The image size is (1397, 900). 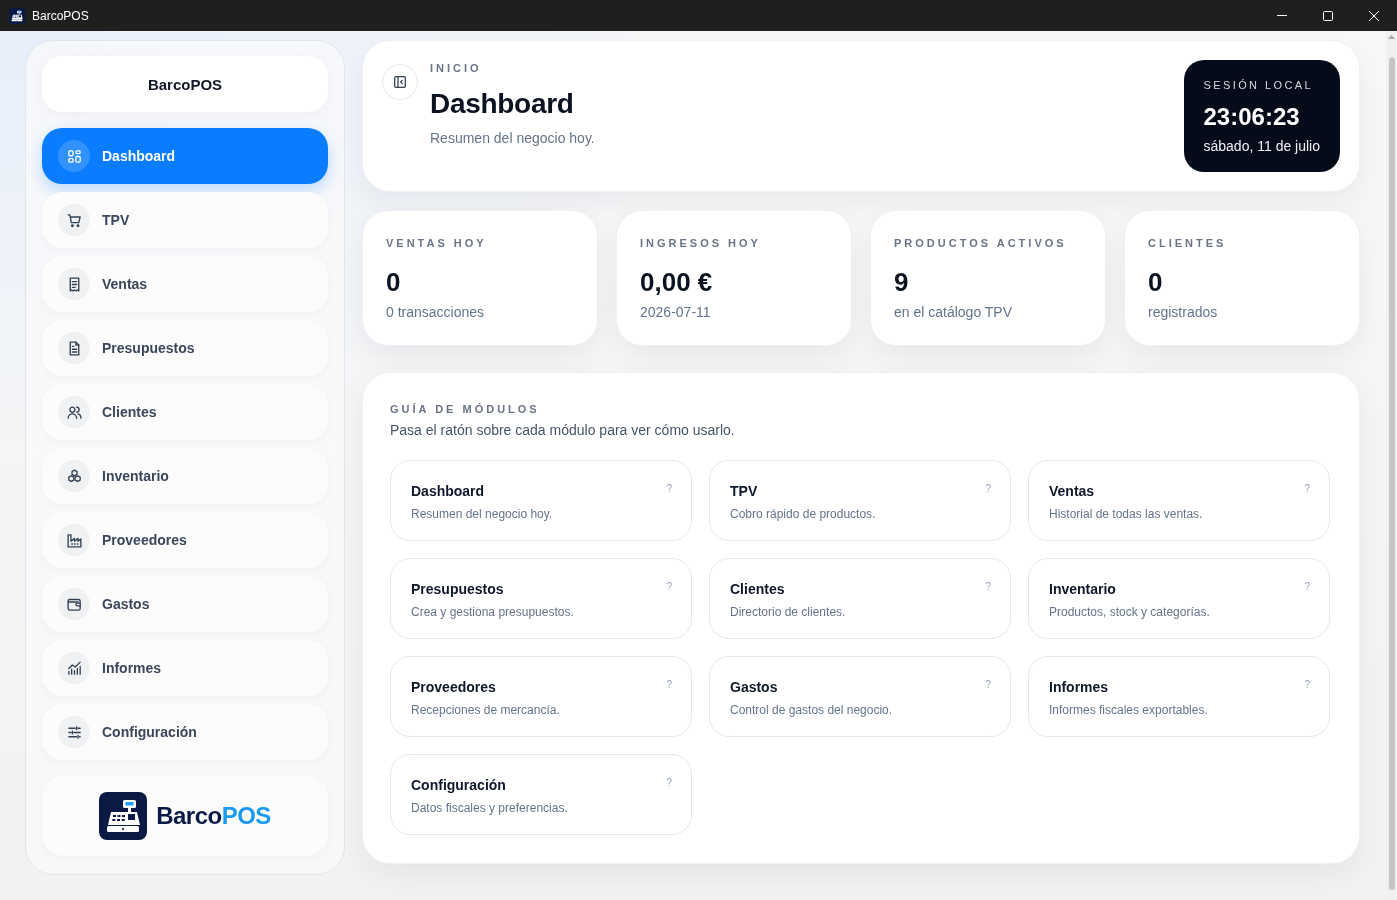 What do you see at coordinates (185, 156) in the screenshot?
I see `nav-item: Dashboard` at bounding box center [185, 156].